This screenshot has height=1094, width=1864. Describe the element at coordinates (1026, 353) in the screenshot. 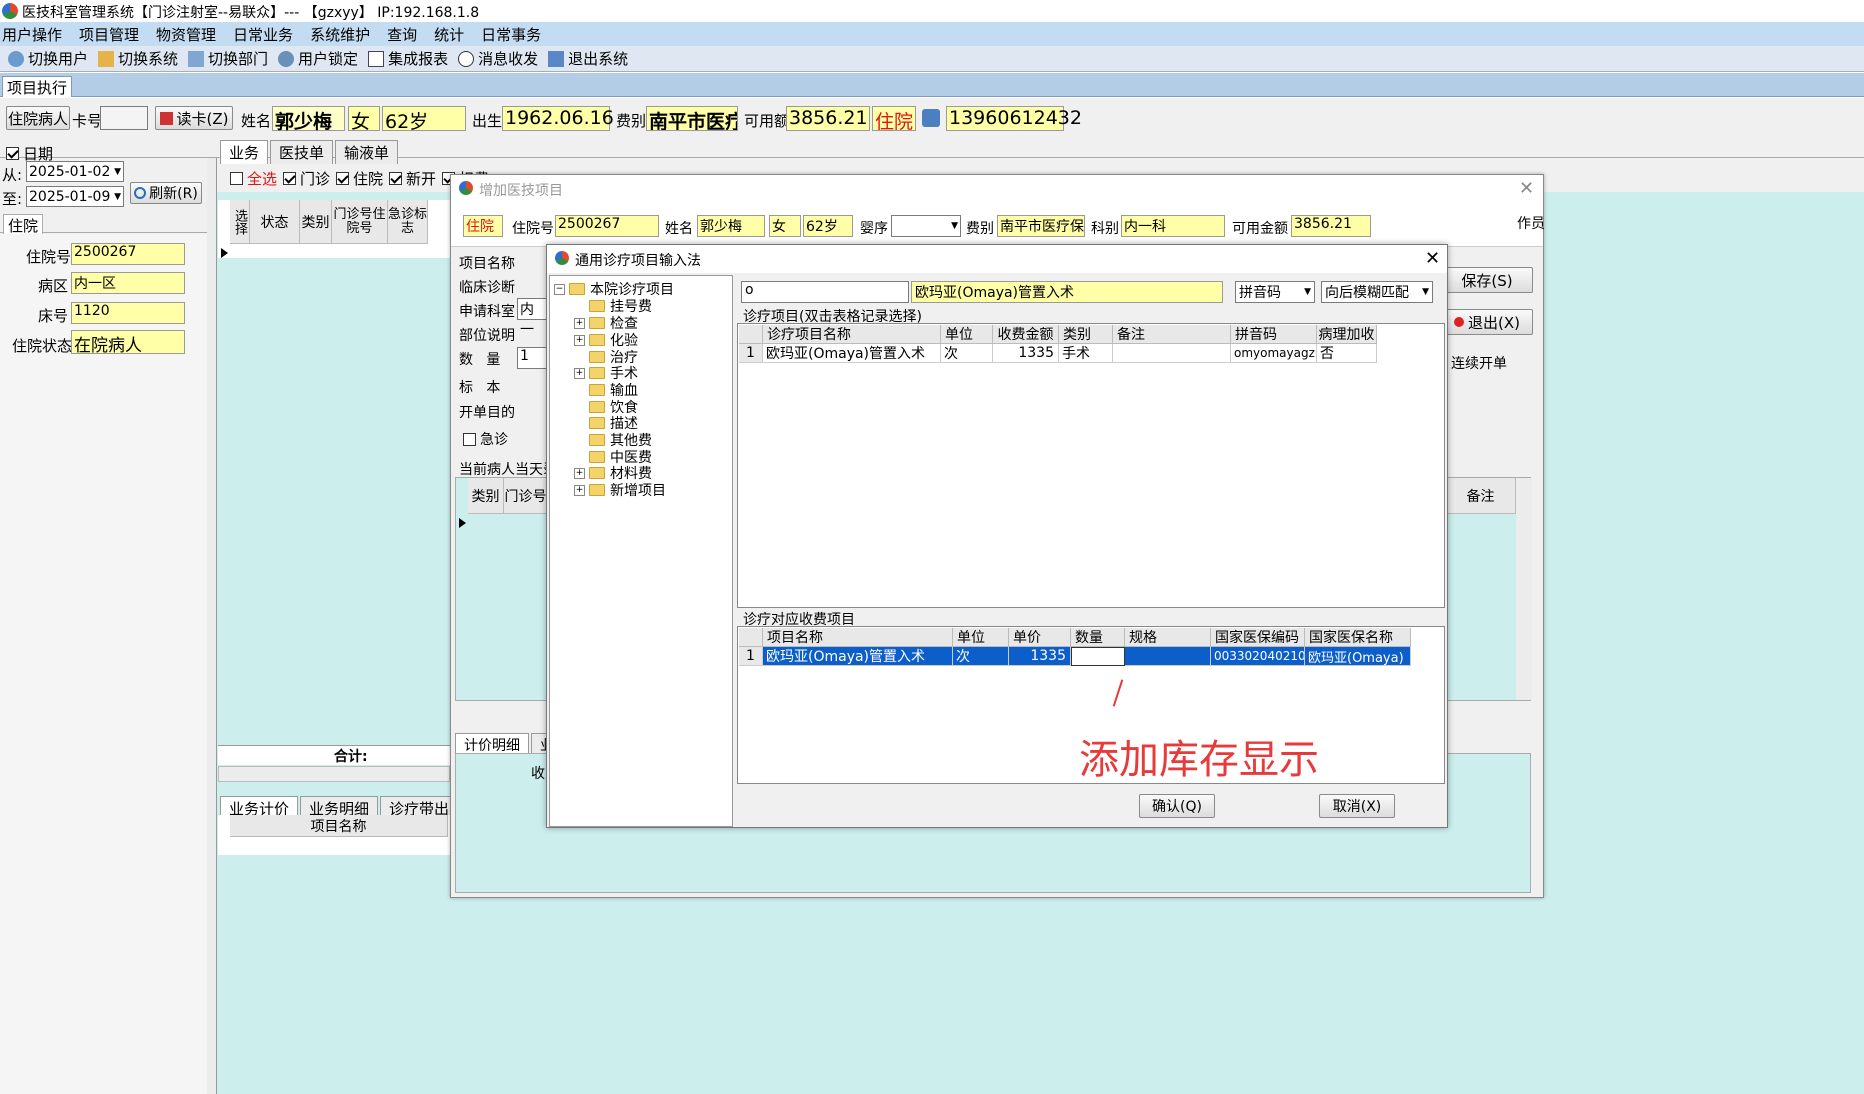

I see `cell-amount: 1335` at that location.